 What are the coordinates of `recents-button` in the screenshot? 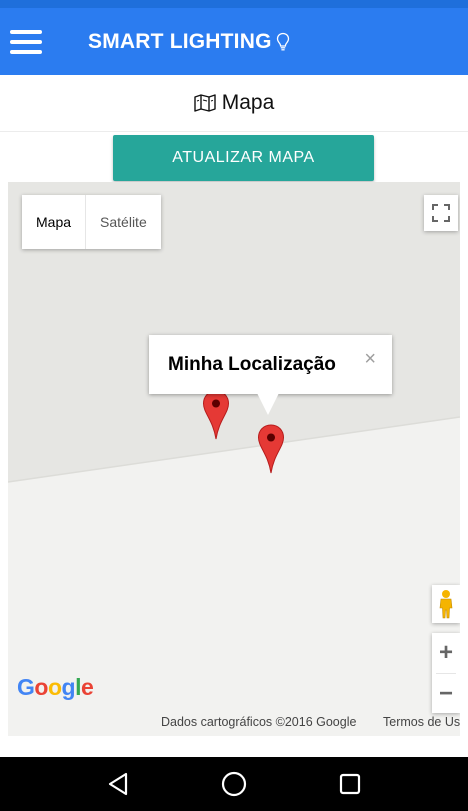 It's located at (350, 784).